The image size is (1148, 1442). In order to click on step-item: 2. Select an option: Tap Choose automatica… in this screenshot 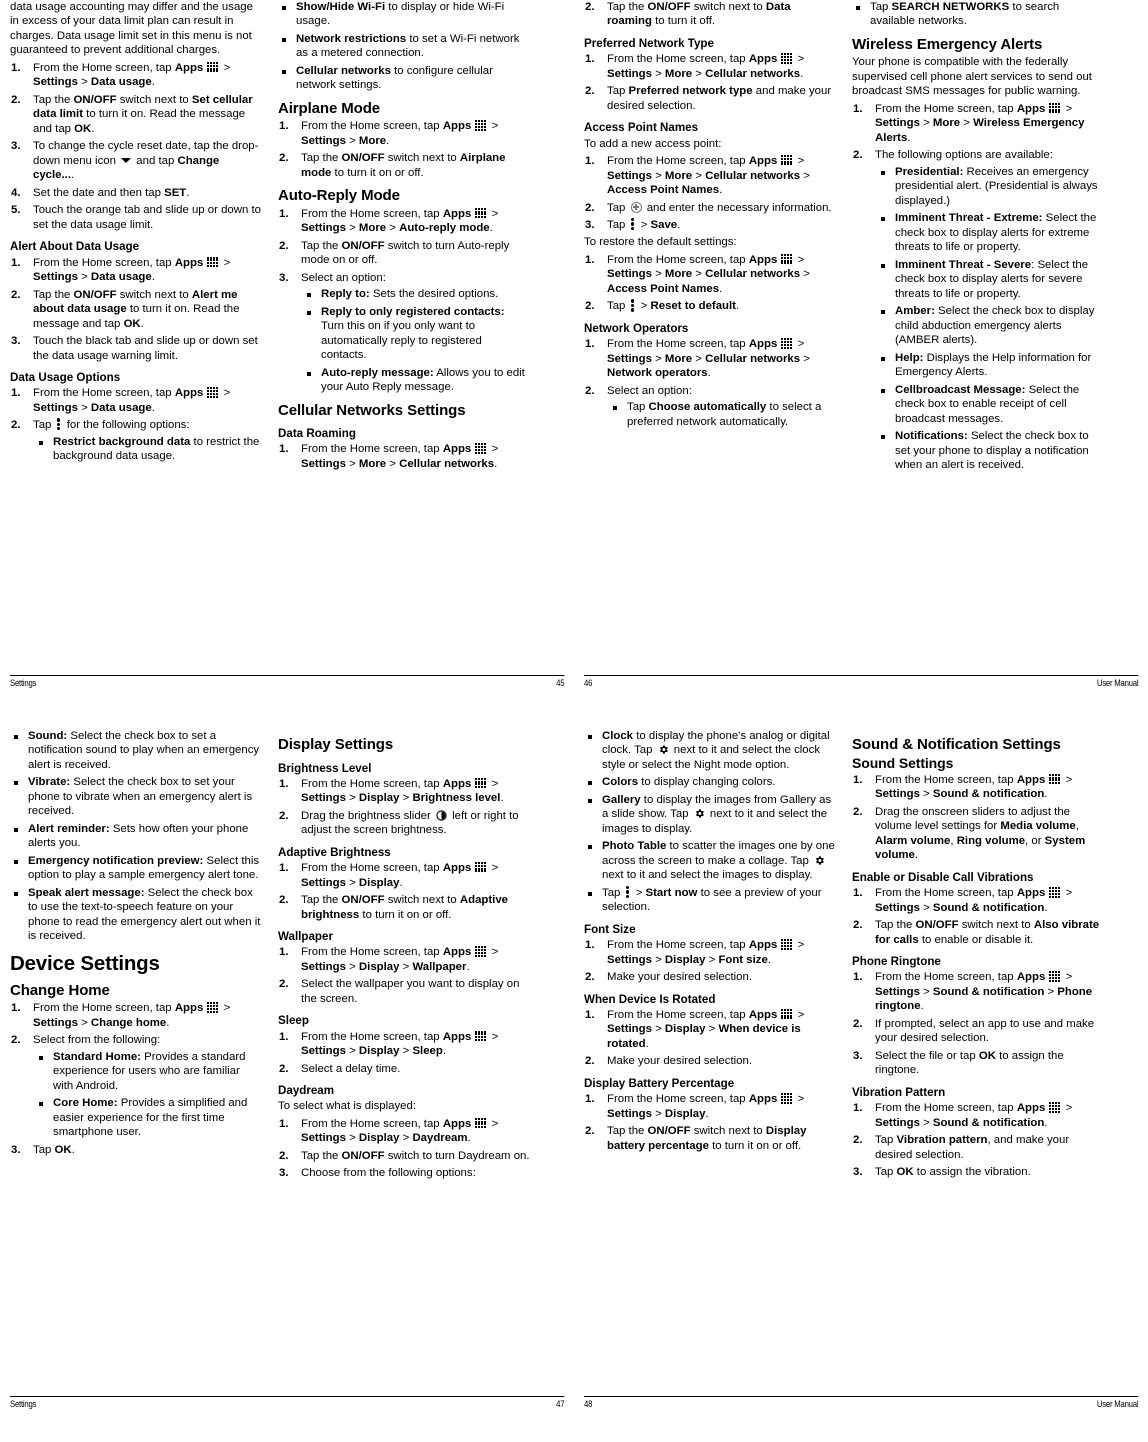, I will do `click(710, 406)`.